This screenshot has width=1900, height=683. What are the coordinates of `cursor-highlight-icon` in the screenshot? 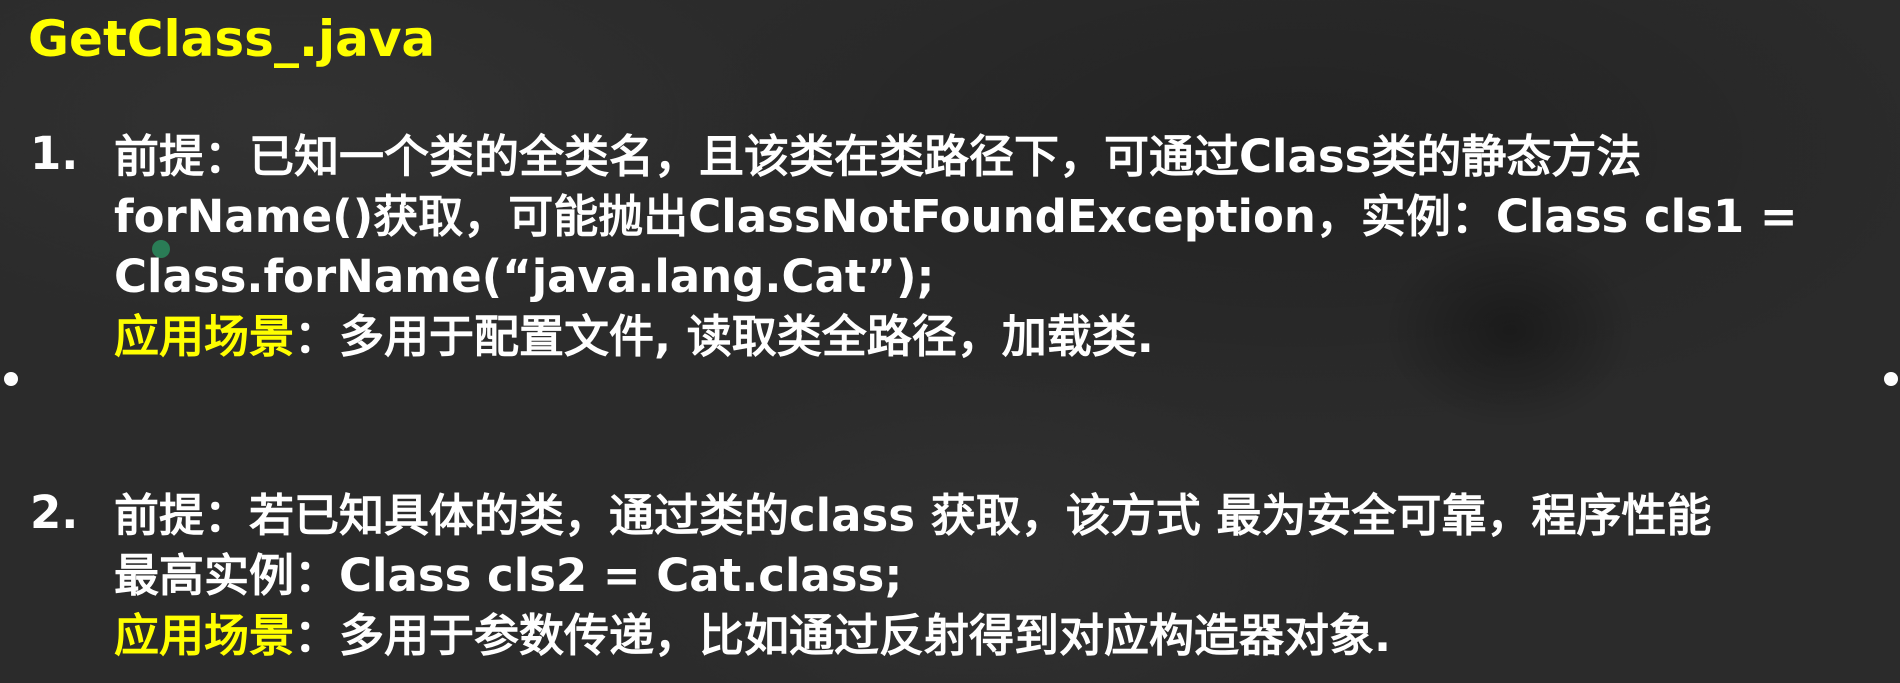 It's located at (161, 249).